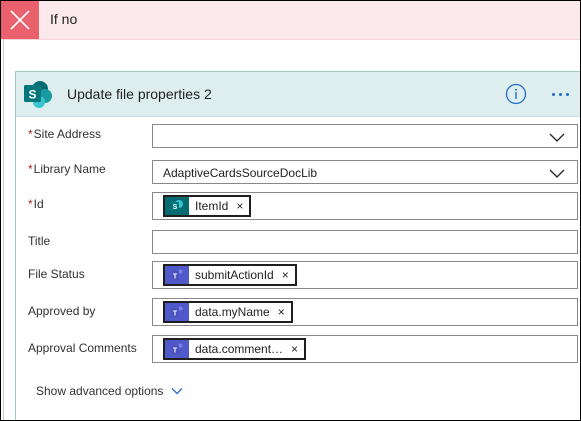  Describe the element at coordinates (39, 241) in the screenshot. I see `title-label: Title` at that location.